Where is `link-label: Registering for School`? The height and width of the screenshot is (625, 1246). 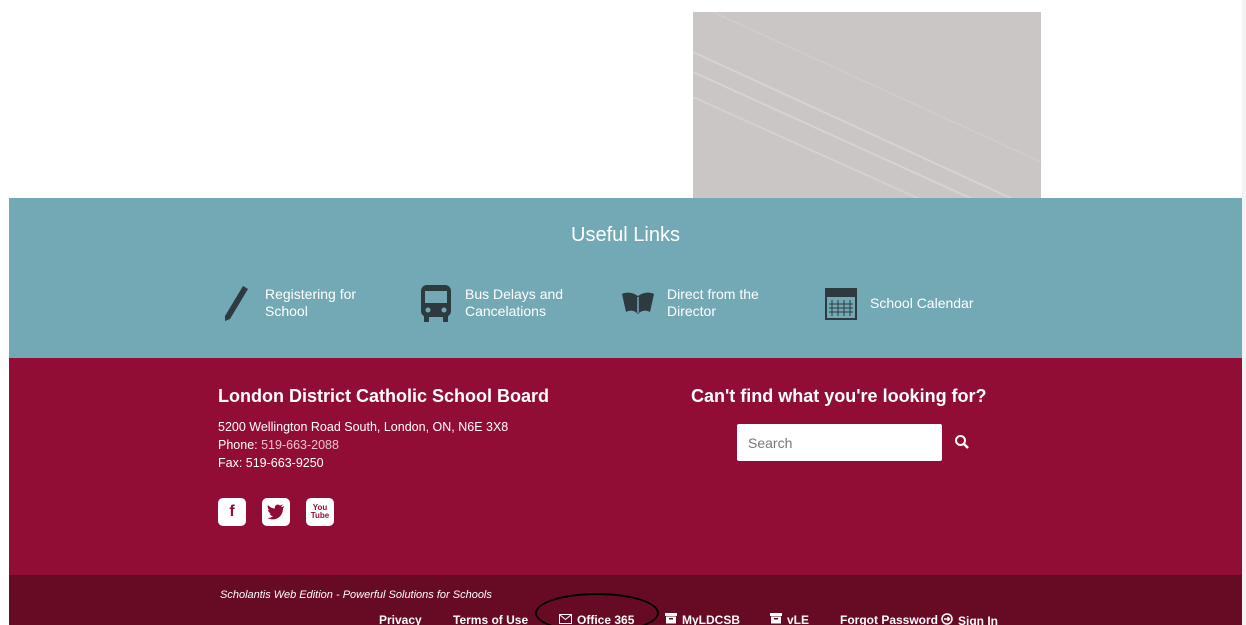 link-label: Registering for School is located at coordinates (311, 302).